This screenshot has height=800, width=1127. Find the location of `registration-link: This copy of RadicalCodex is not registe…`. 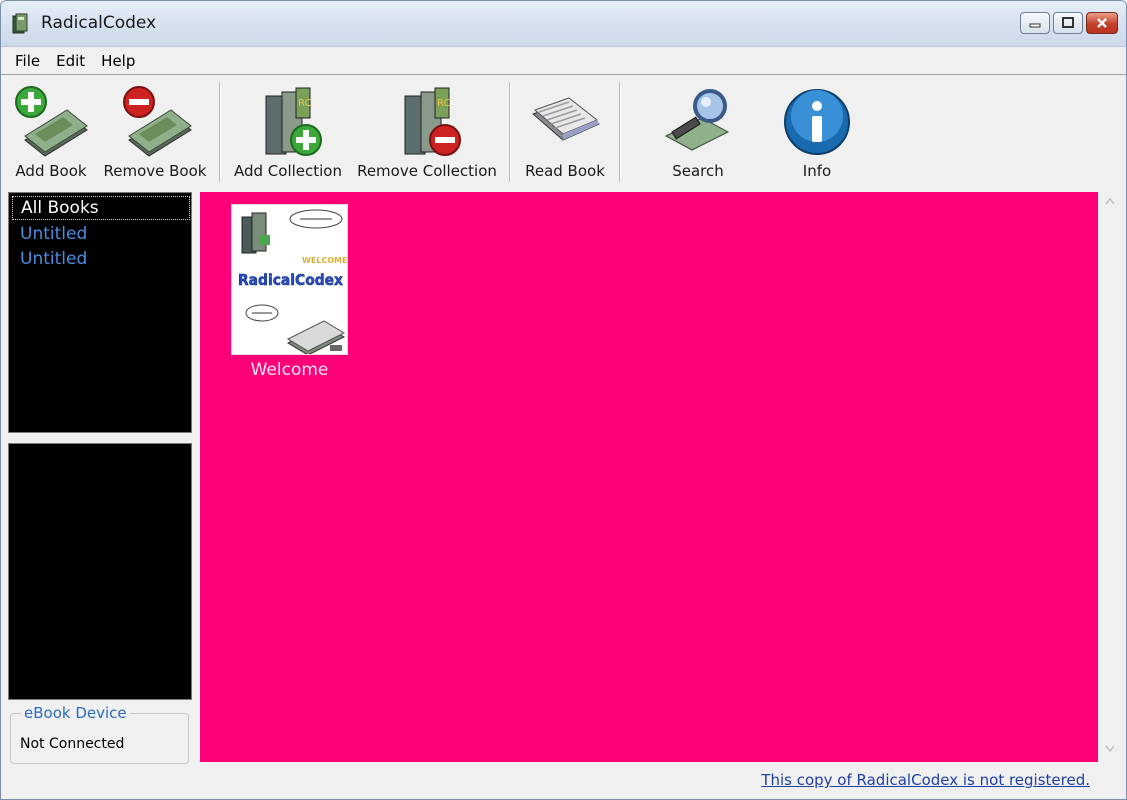

registration-link: This copy of RadicalCodex is not registe… is located at coordinates (925, 780).